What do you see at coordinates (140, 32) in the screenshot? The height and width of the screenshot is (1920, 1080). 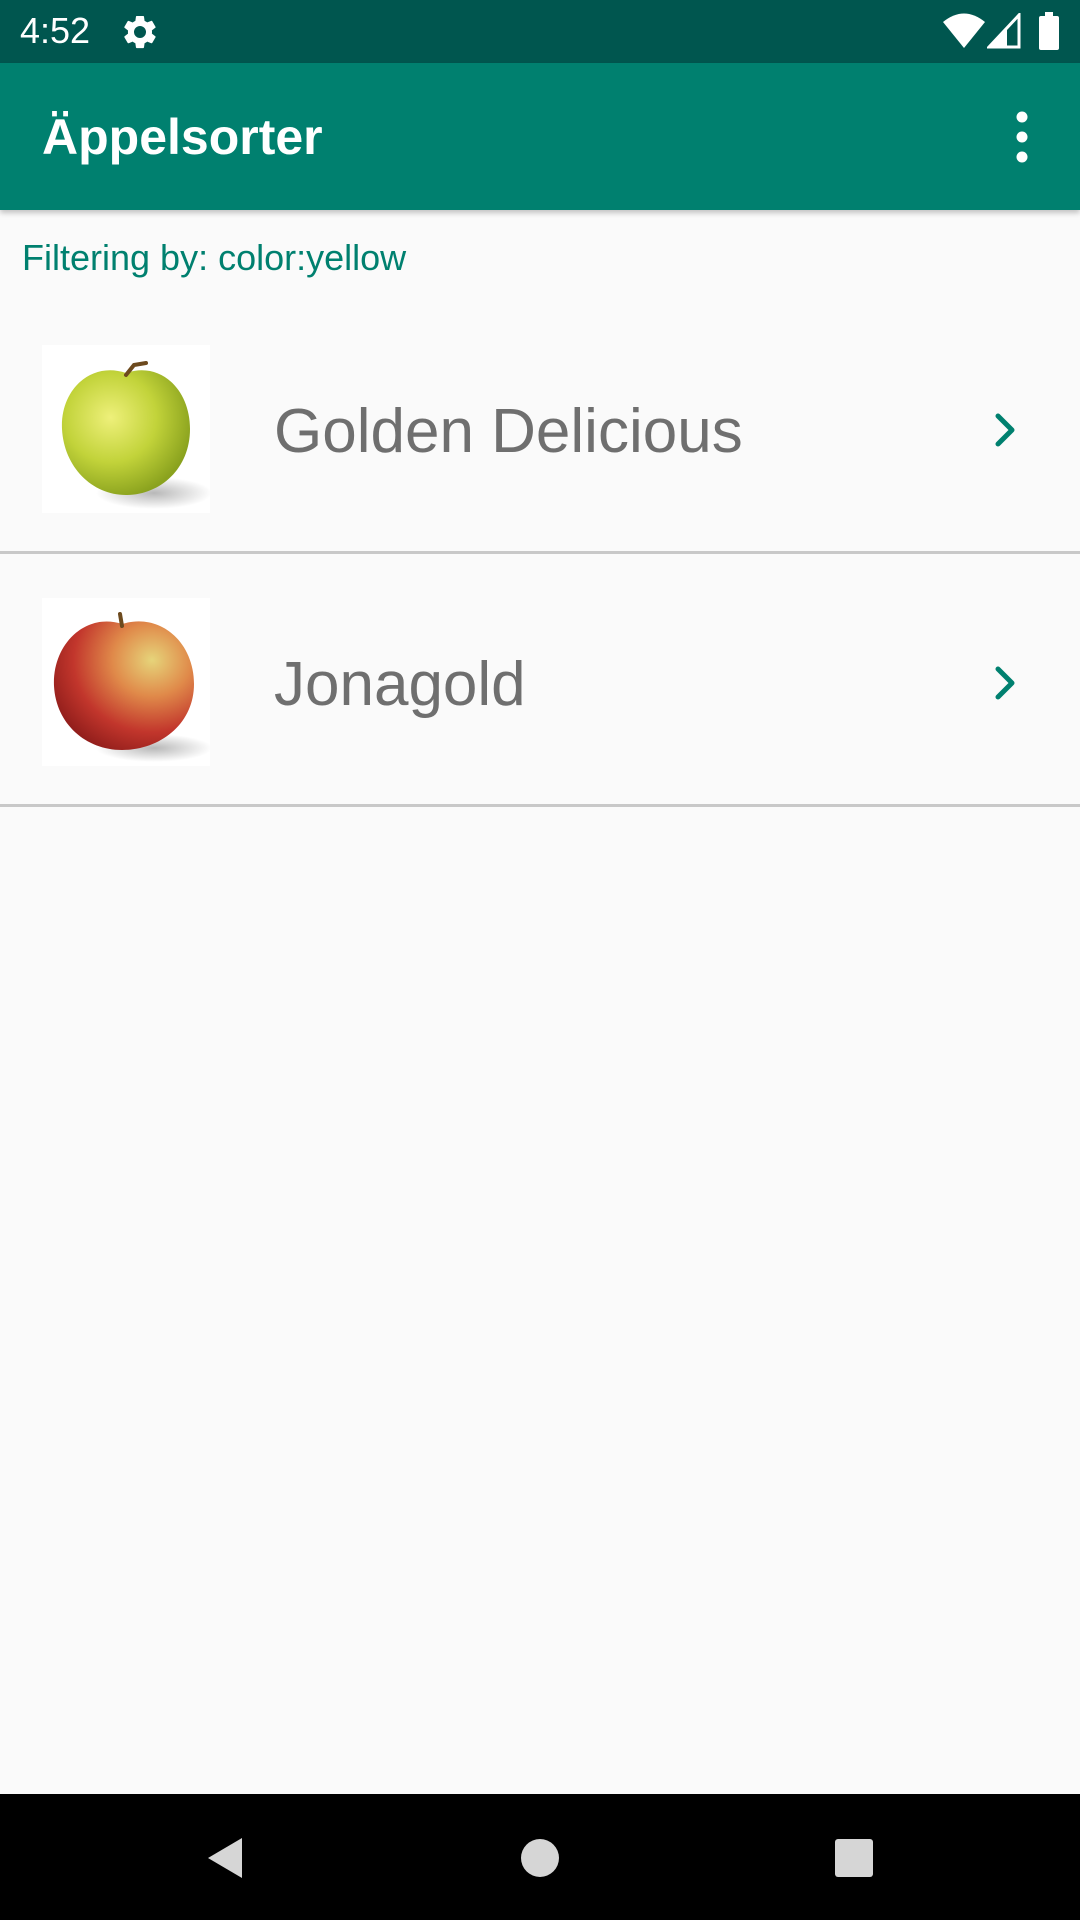 I see `gear-icon` at bounding box center [140, 32].